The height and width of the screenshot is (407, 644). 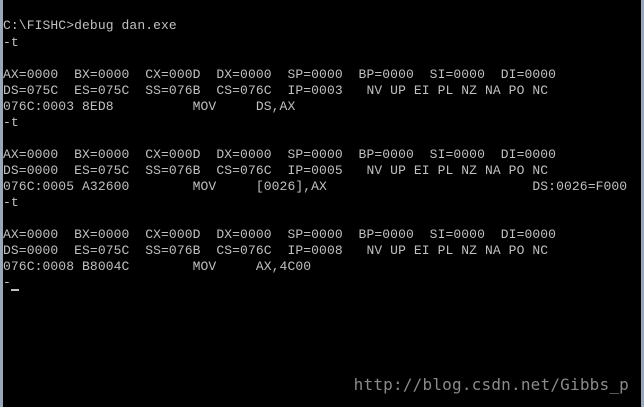 I want to click on console-line-command: C:\FISHC>debug dan.exe, so click(x=90, y=25).